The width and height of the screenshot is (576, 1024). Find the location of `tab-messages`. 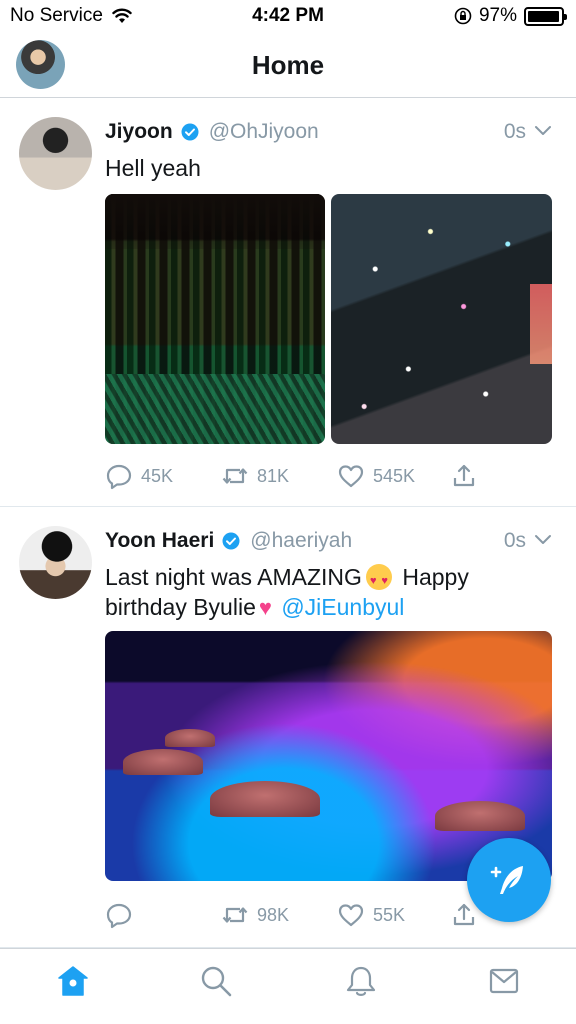

tab-messages is located at coordinates (504, 981).